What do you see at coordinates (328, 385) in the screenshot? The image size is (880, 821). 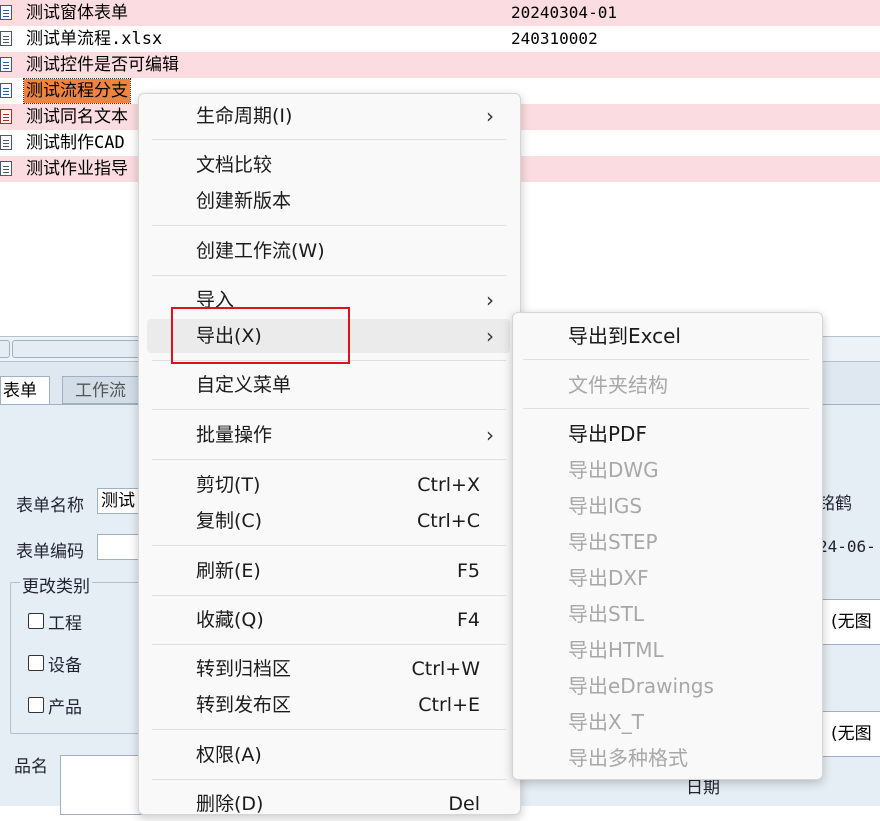 I see `menu-item-custom-menu: 自定义菜单` at bounding box center [328, 385].